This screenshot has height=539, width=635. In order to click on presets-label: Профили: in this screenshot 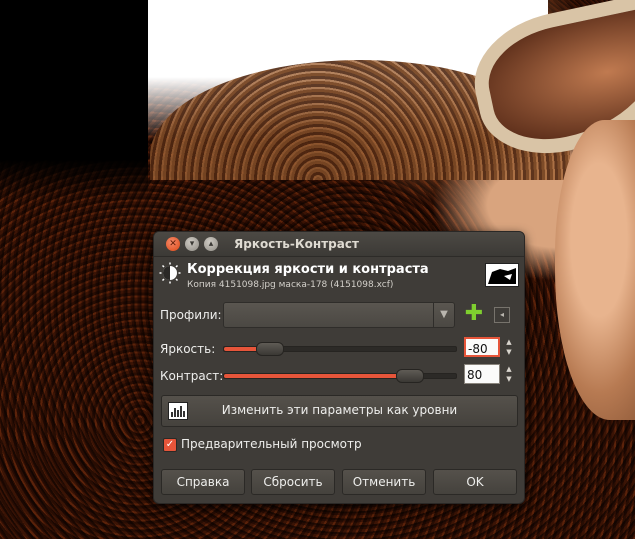, I will do `click(191, 315)`.